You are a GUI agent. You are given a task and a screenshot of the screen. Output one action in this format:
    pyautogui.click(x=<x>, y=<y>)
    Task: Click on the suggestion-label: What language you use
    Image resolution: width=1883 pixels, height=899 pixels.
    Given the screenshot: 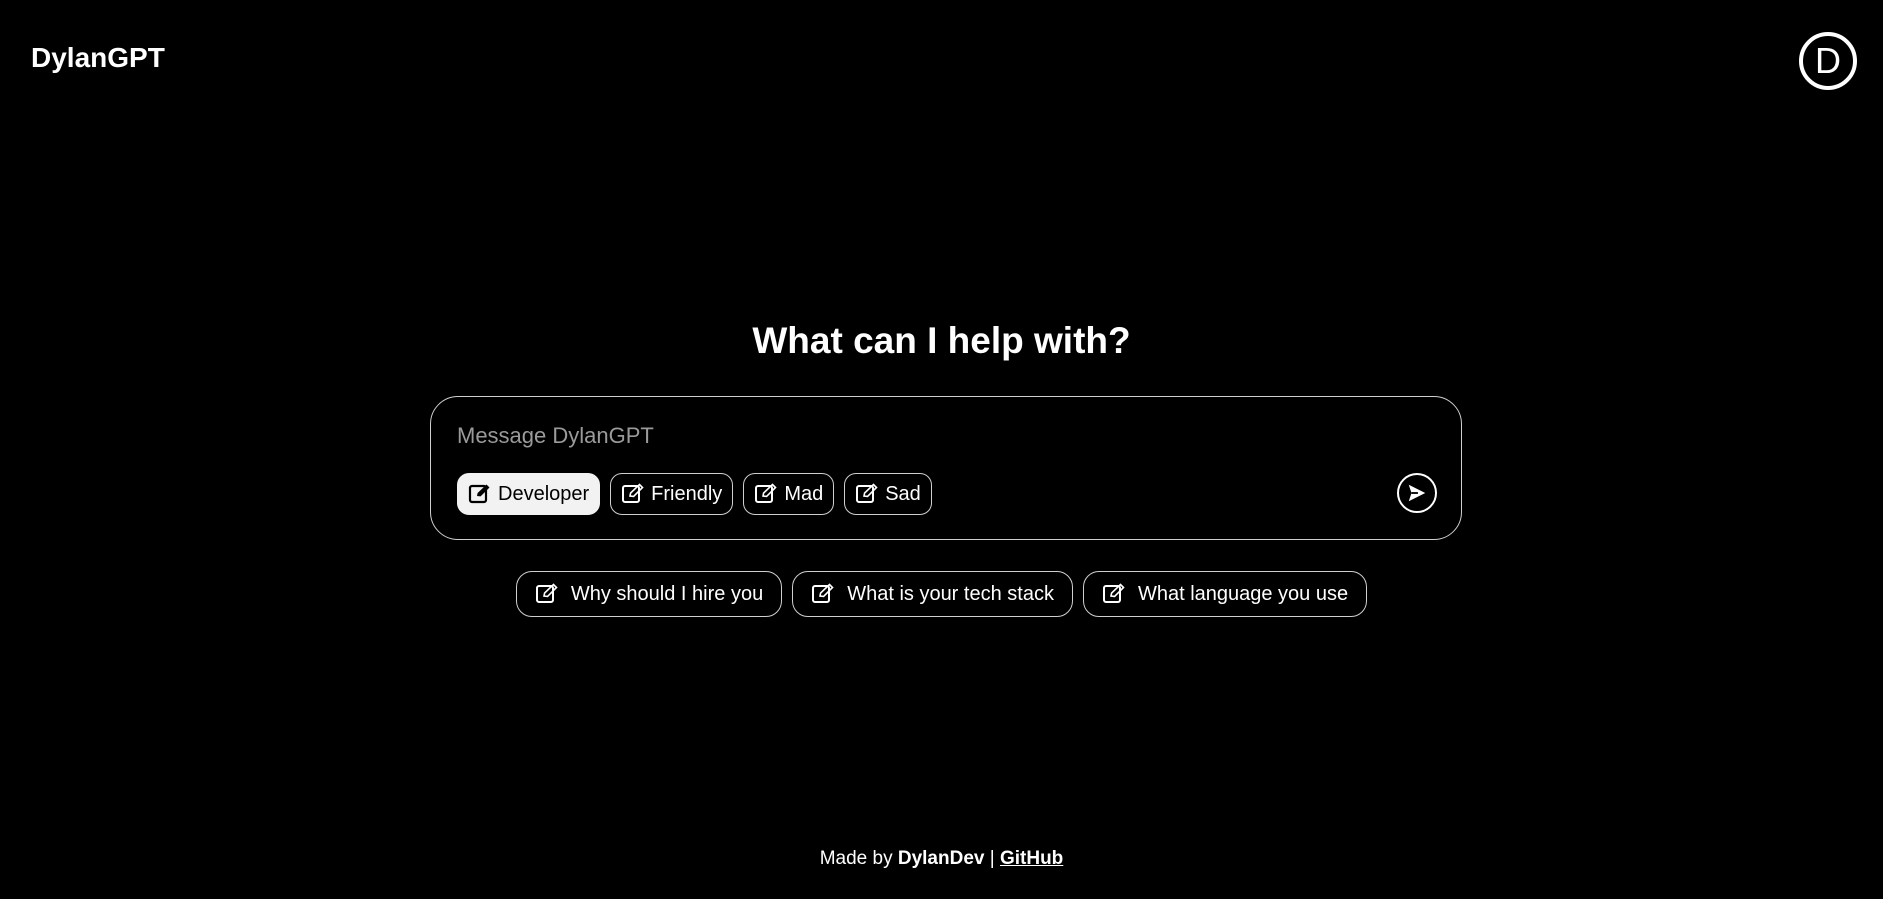 What is the action you would take?
    pyautogui.click(x=1243, y=593)
    